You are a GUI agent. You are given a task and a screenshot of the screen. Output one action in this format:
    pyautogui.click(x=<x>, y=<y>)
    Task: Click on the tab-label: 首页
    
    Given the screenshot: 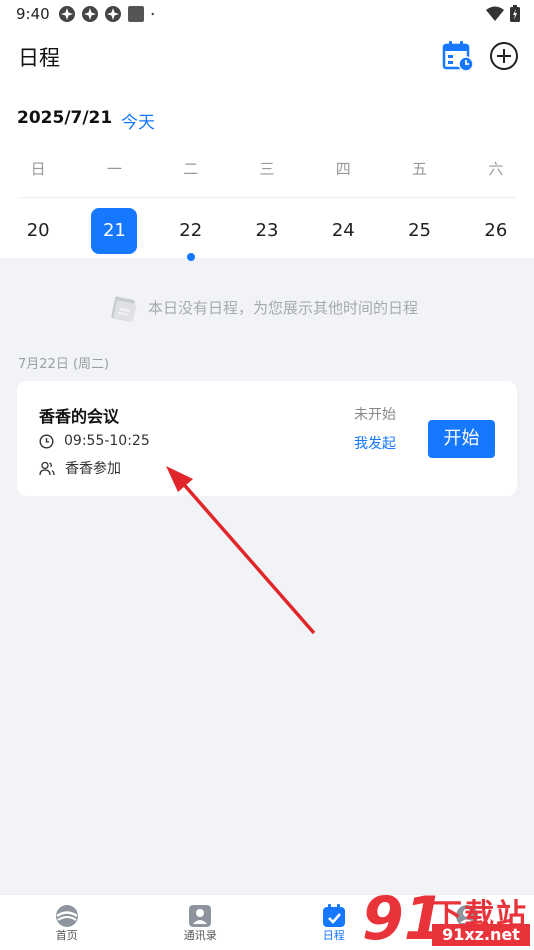 What is the action you would take?
    pyautogui.click(x=66, y=935)
    